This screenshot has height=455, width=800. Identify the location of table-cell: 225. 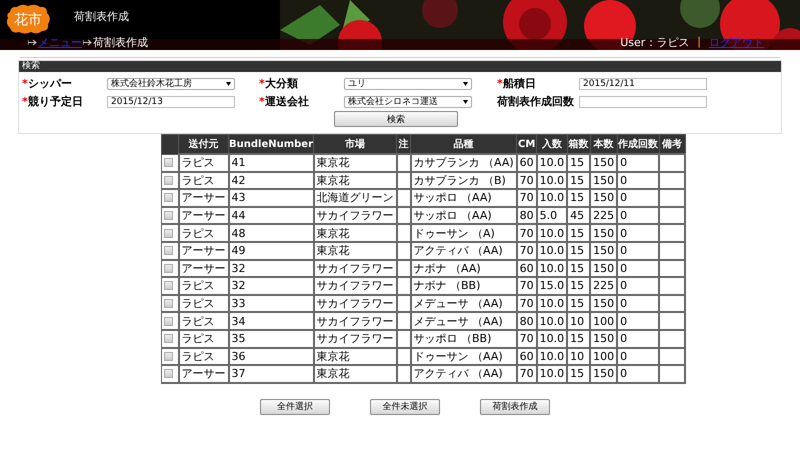
(604, 286).